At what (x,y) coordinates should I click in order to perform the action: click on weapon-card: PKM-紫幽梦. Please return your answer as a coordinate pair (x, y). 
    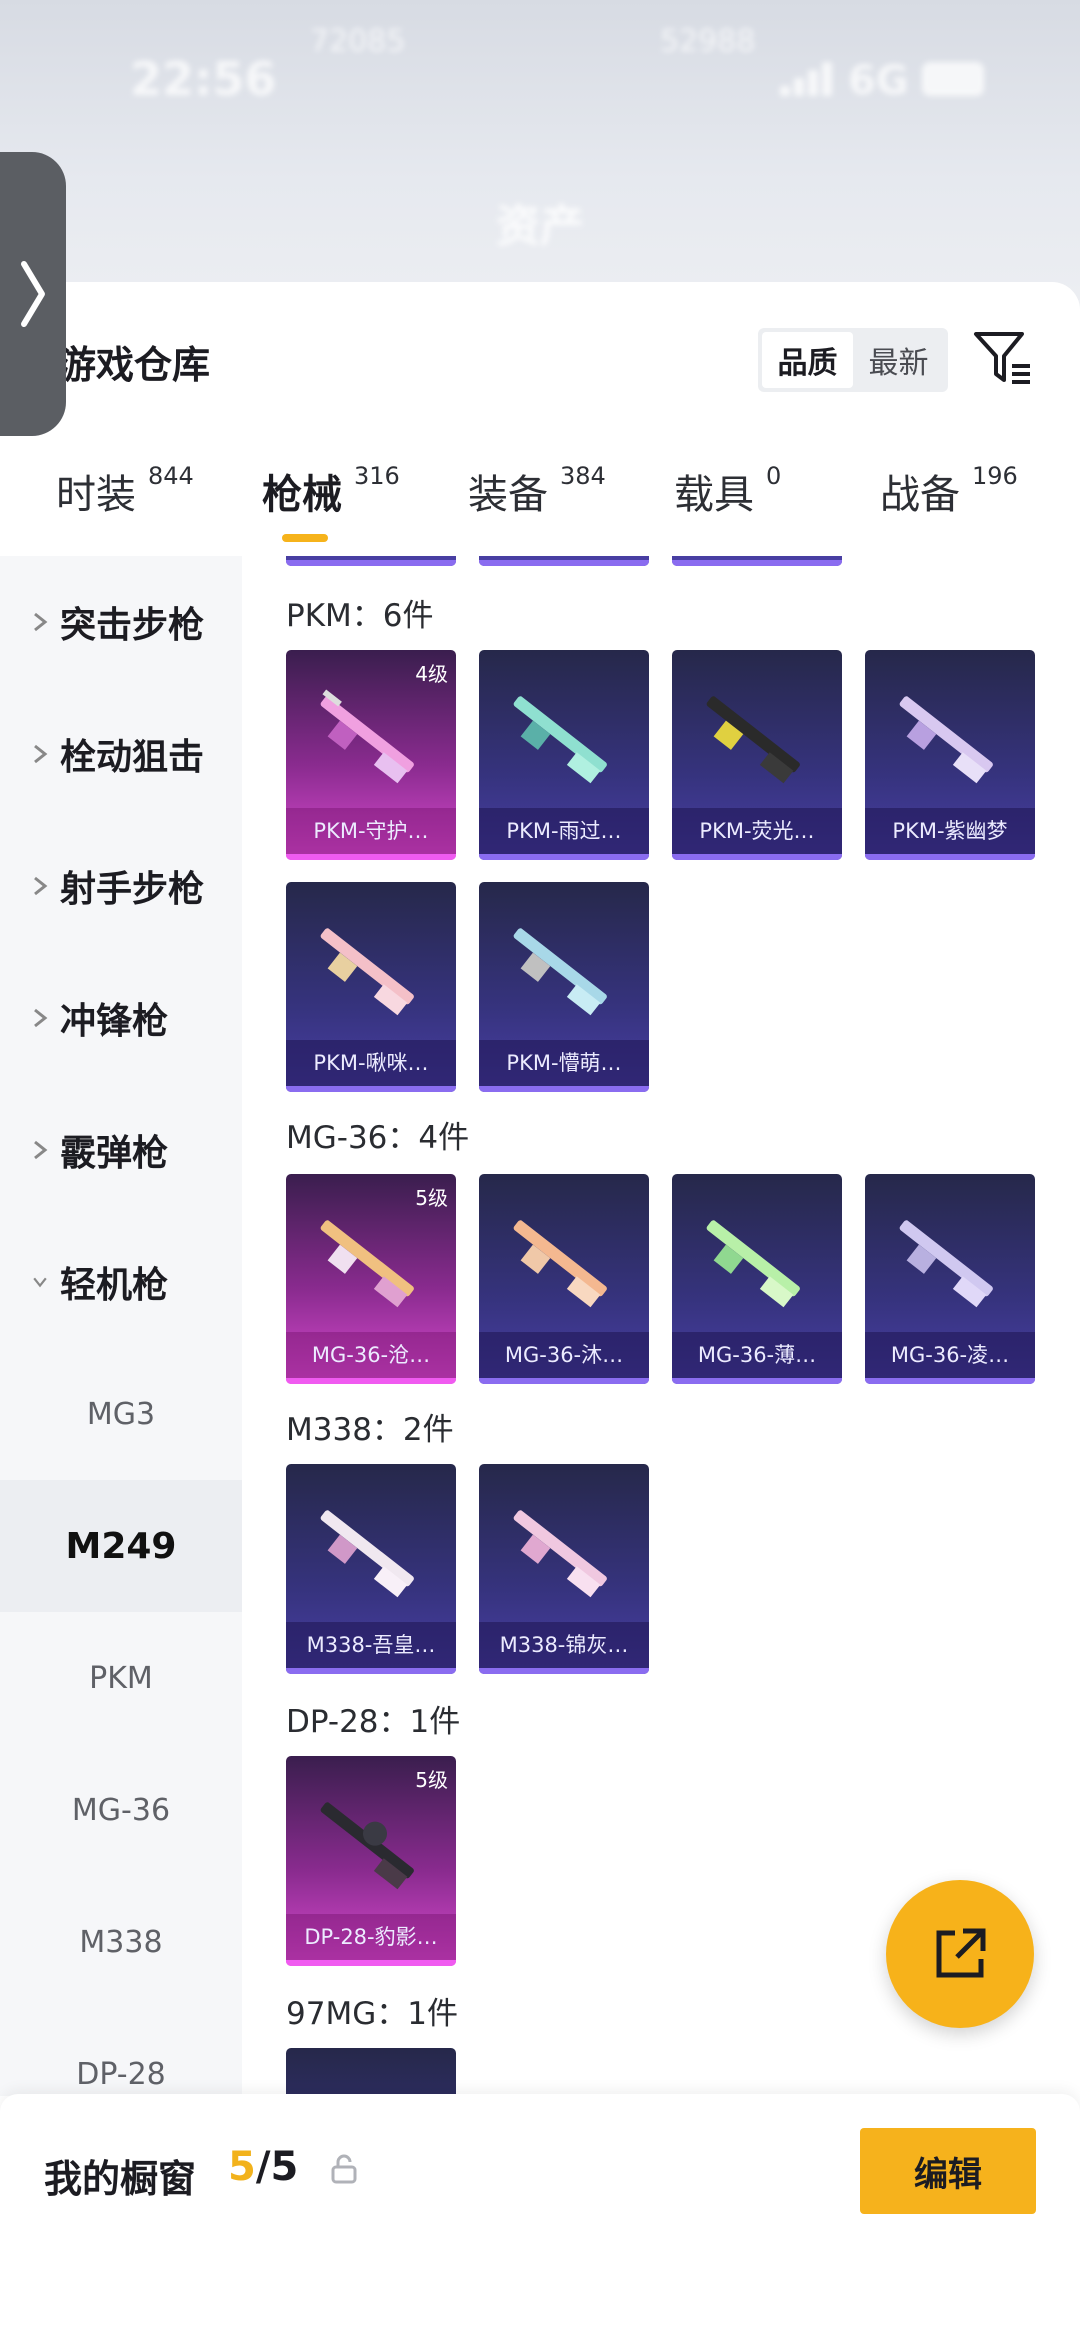
    Looking at the image, I should click on (950, 755).